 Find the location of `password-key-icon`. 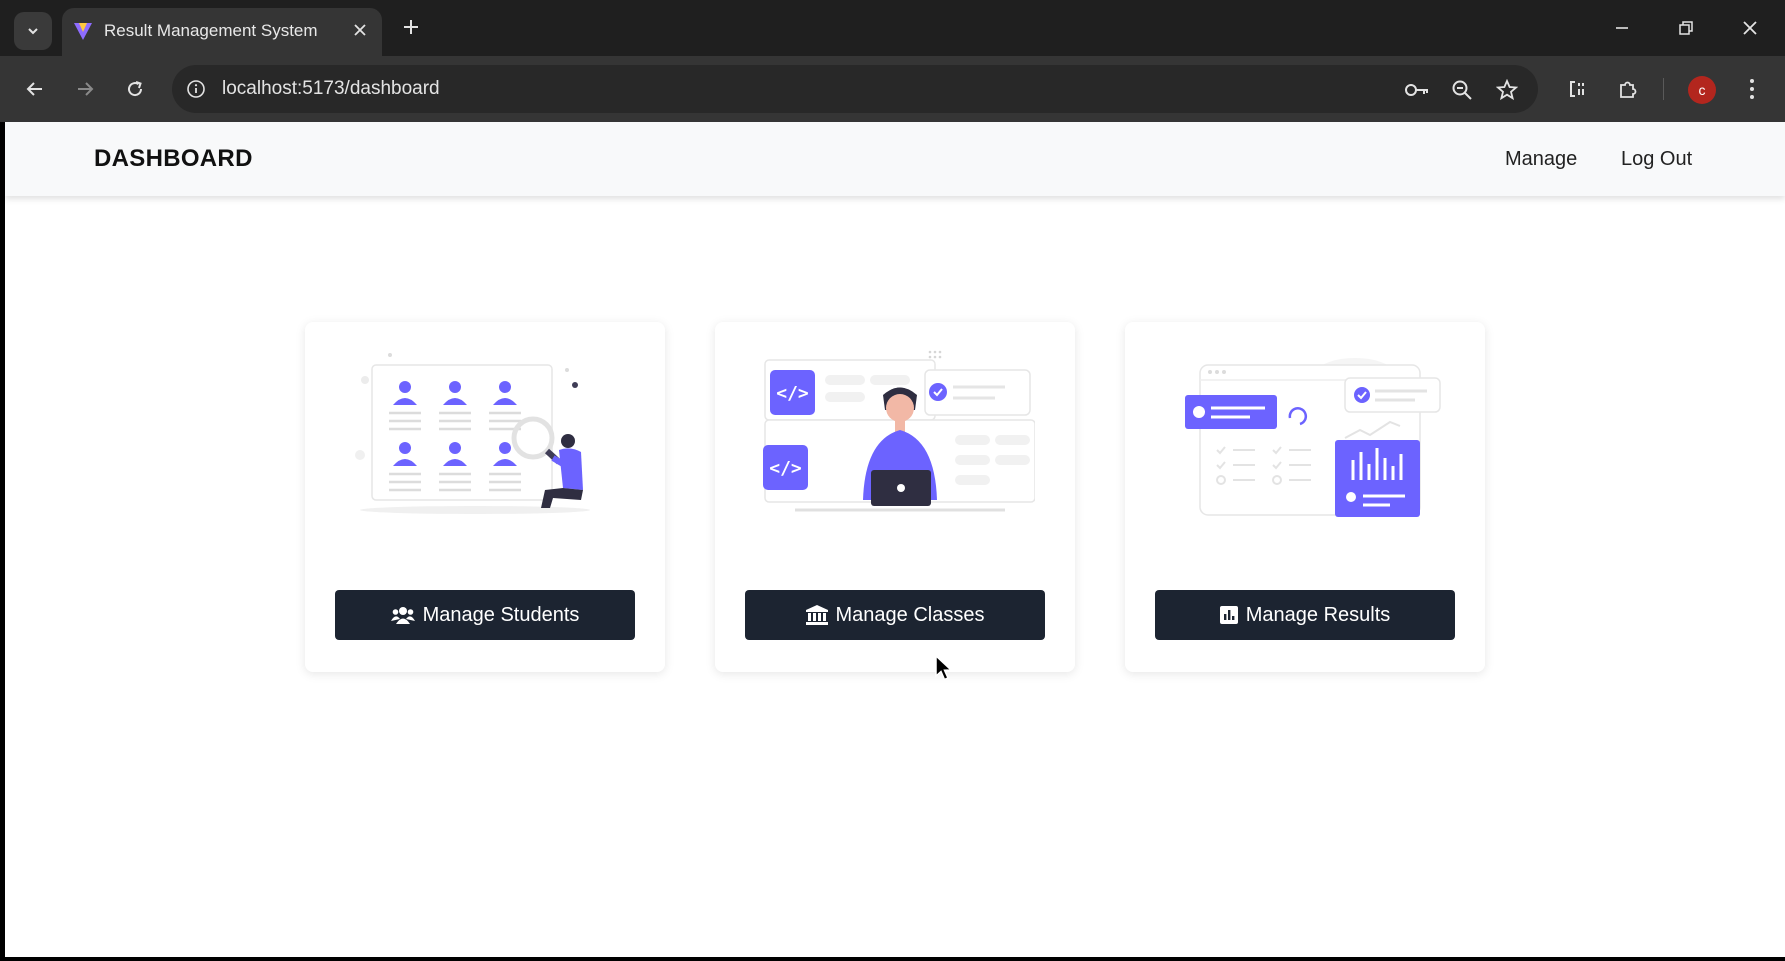

password-key-icon is located at coordinates (1417, 90).